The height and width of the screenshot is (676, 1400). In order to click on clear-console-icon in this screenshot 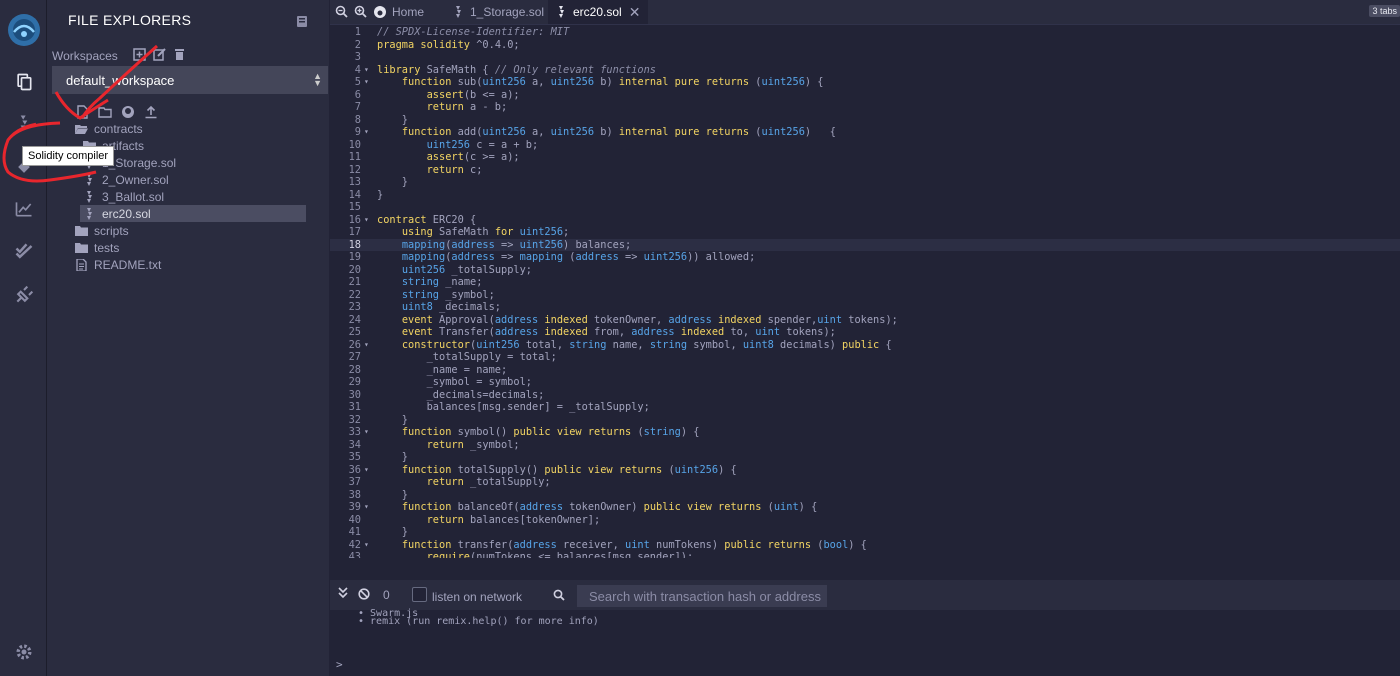, I will do `click(364, 595)`.